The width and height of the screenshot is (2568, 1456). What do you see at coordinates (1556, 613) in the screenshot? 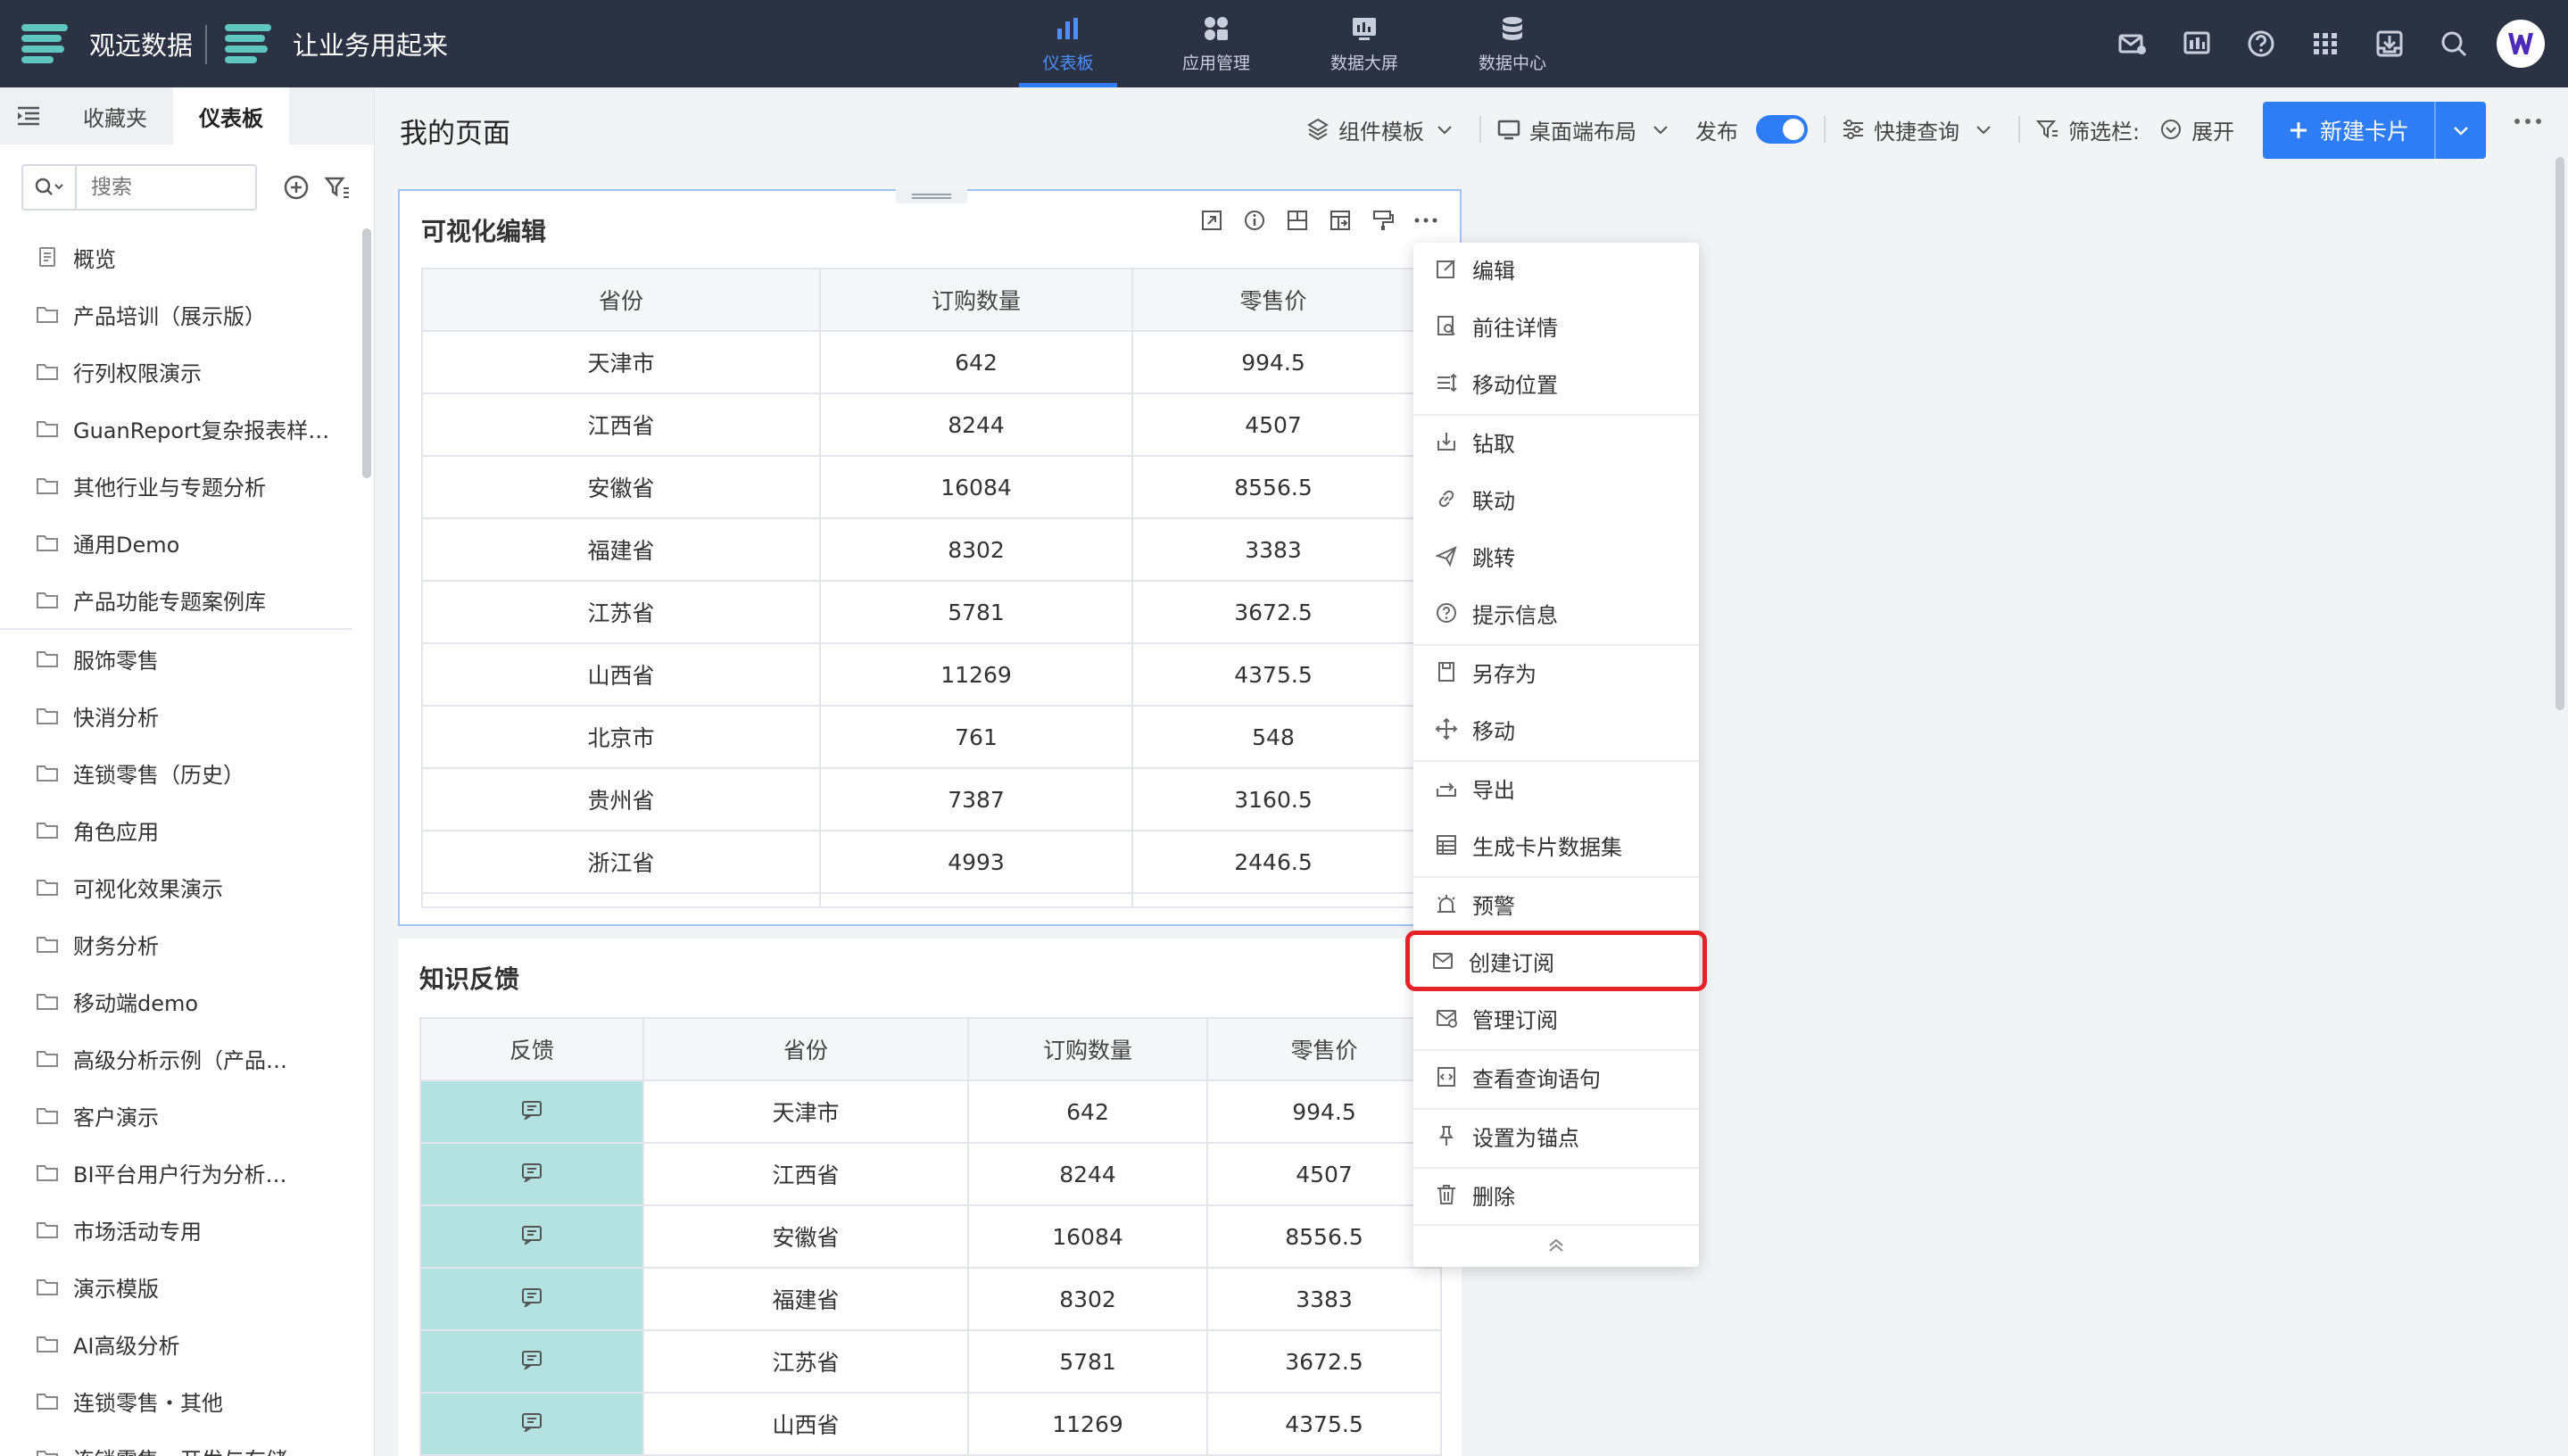
I see `menu-item-tooltip: 提示信息` at bounding box center [1556, 613].